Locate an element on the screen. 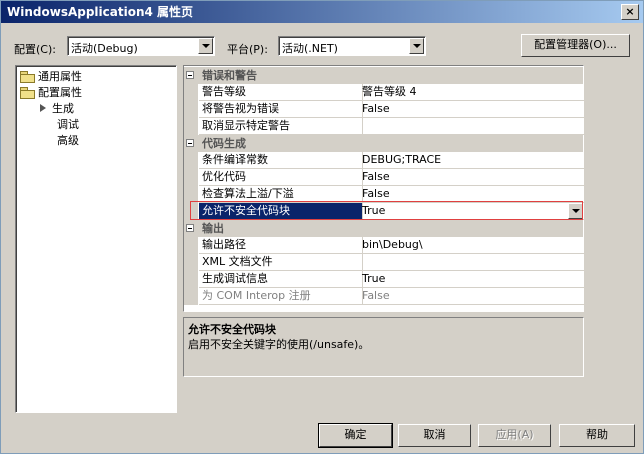  property-row: 生成调试信息 True is located at coordinates (384, 279).